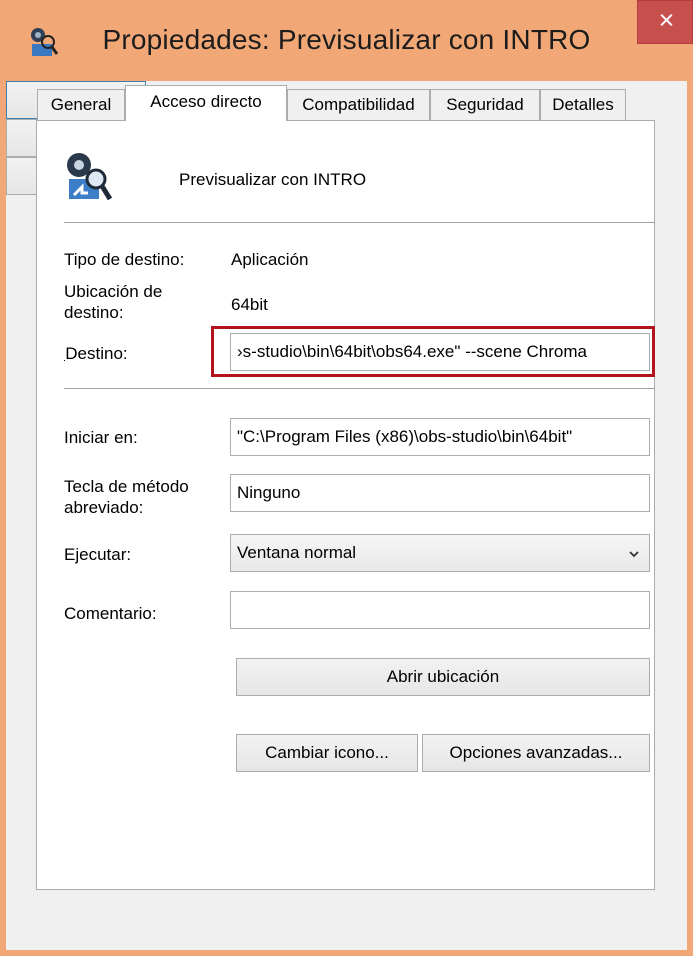 The image size is (693, 956). I want to click on hotkey-label-line2: abreviado:, so click(104, 507).